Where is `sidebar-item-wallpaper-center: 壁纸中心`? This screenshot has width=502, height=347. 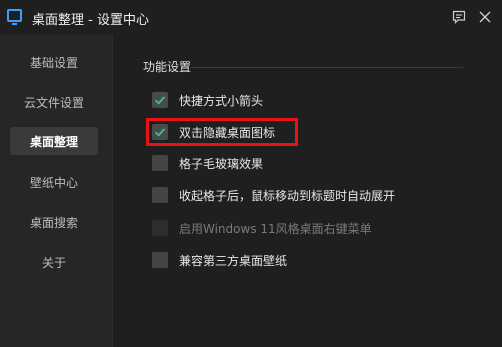
sidebar-item-wallpaper-center: 壁纸中心 is located at coordinates (54, 182).